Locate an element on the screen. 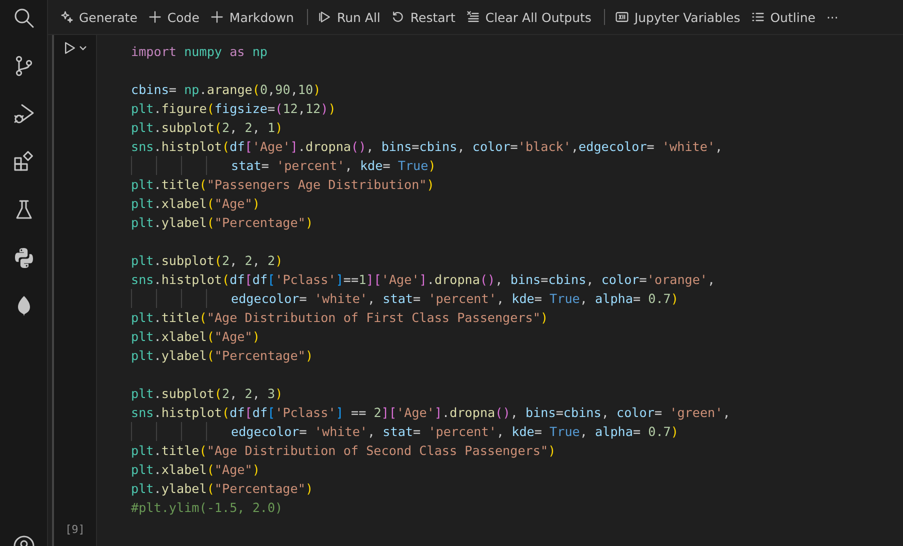 This screenshot has height=546, width=903. code-line: #plt.ylim(-1.5, 2.0) is located at coordinates (207, 508).